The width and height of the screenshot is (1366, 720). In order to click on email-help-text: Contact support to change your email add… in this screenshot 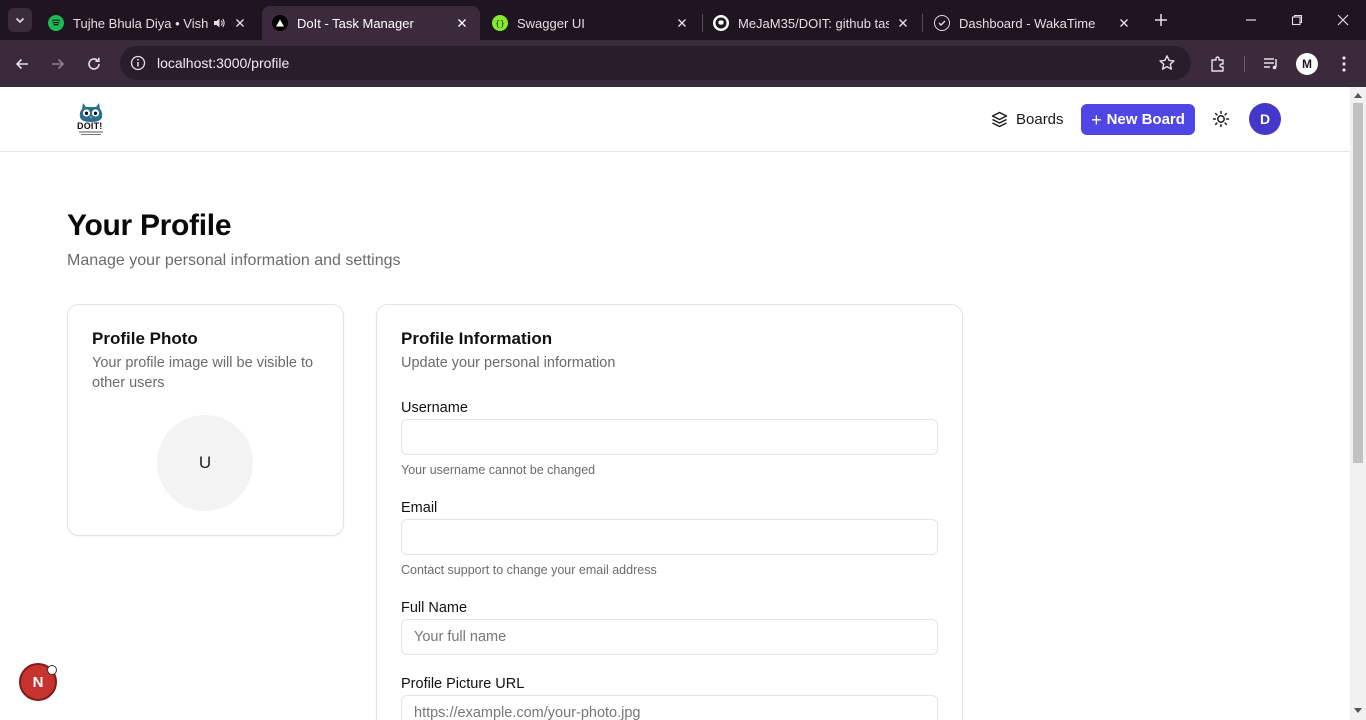, I will do `click(529, 570)`.